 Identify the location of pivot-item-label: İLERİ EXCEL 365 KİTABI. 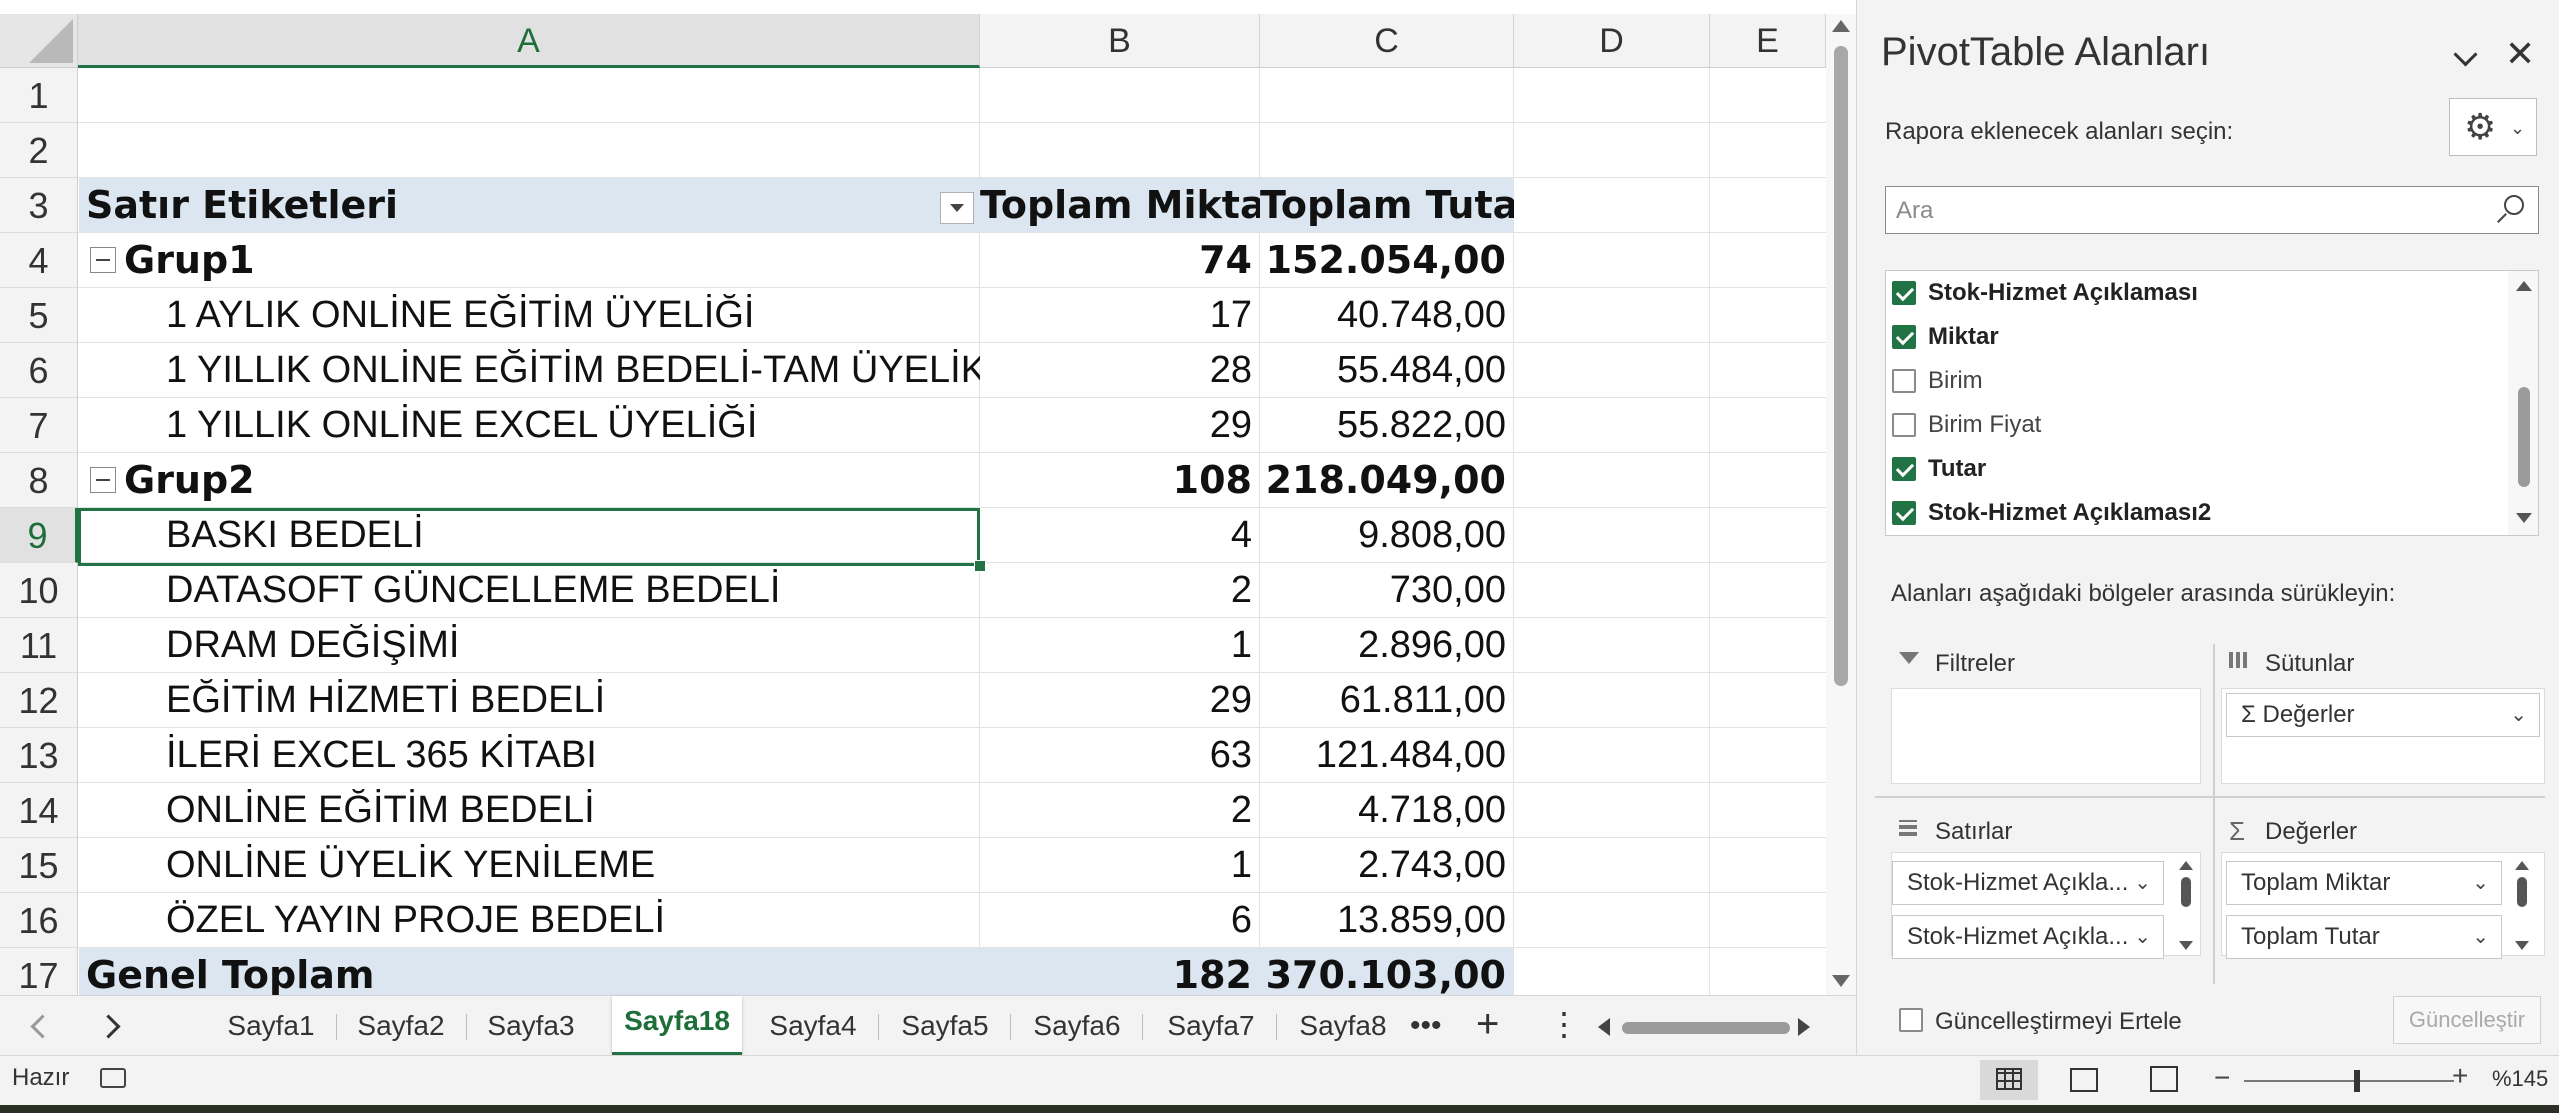
(529, 755).